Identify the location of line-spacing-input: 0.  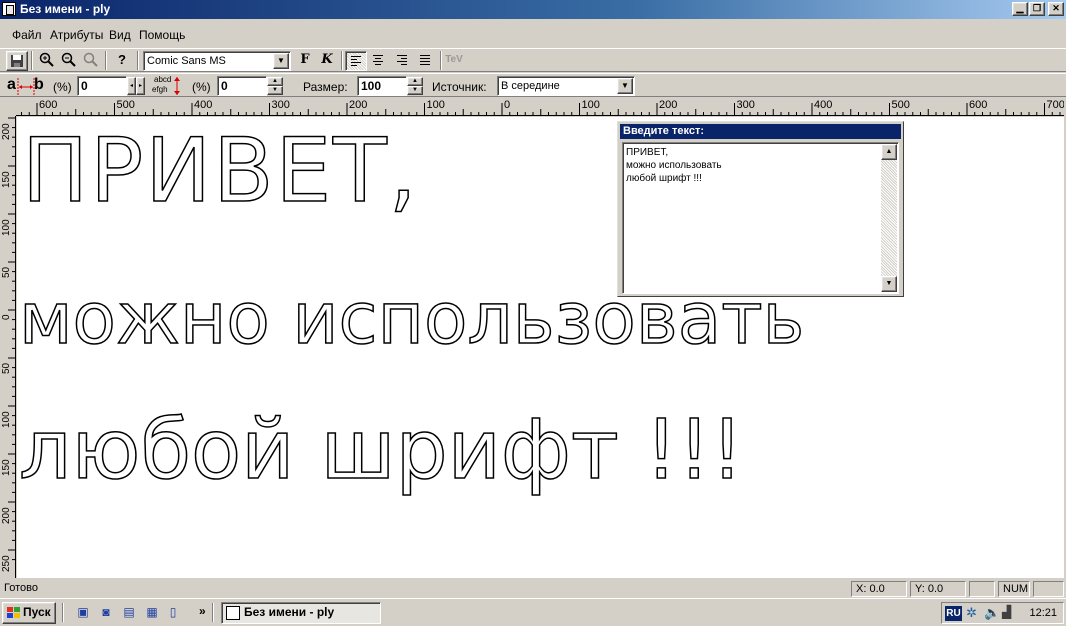
(242, 86).